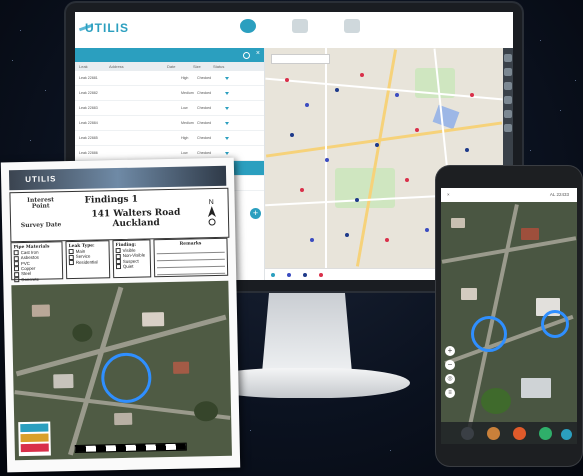 The image size is (583, 476). I want to click on checklist-item: Residential, so click(87, 262).